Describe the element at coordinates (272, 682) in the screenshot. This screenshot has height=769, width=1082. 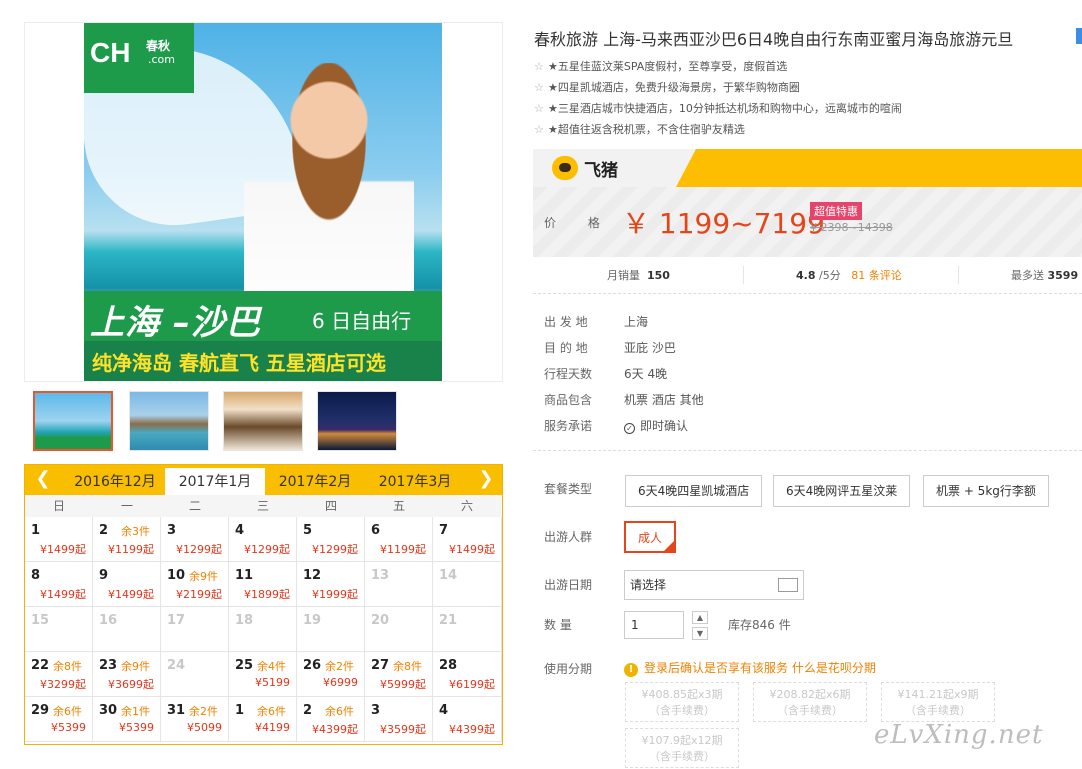
I see `day-price: ¥5199` at that location.